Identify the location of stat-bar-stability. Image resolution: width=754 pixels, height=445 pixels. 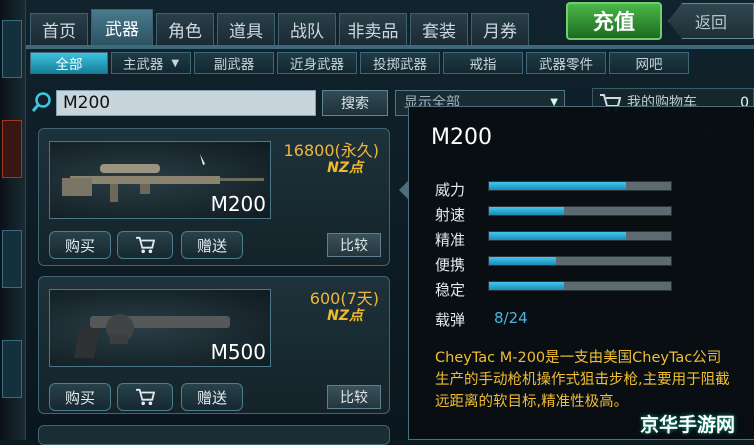
(580, 286).